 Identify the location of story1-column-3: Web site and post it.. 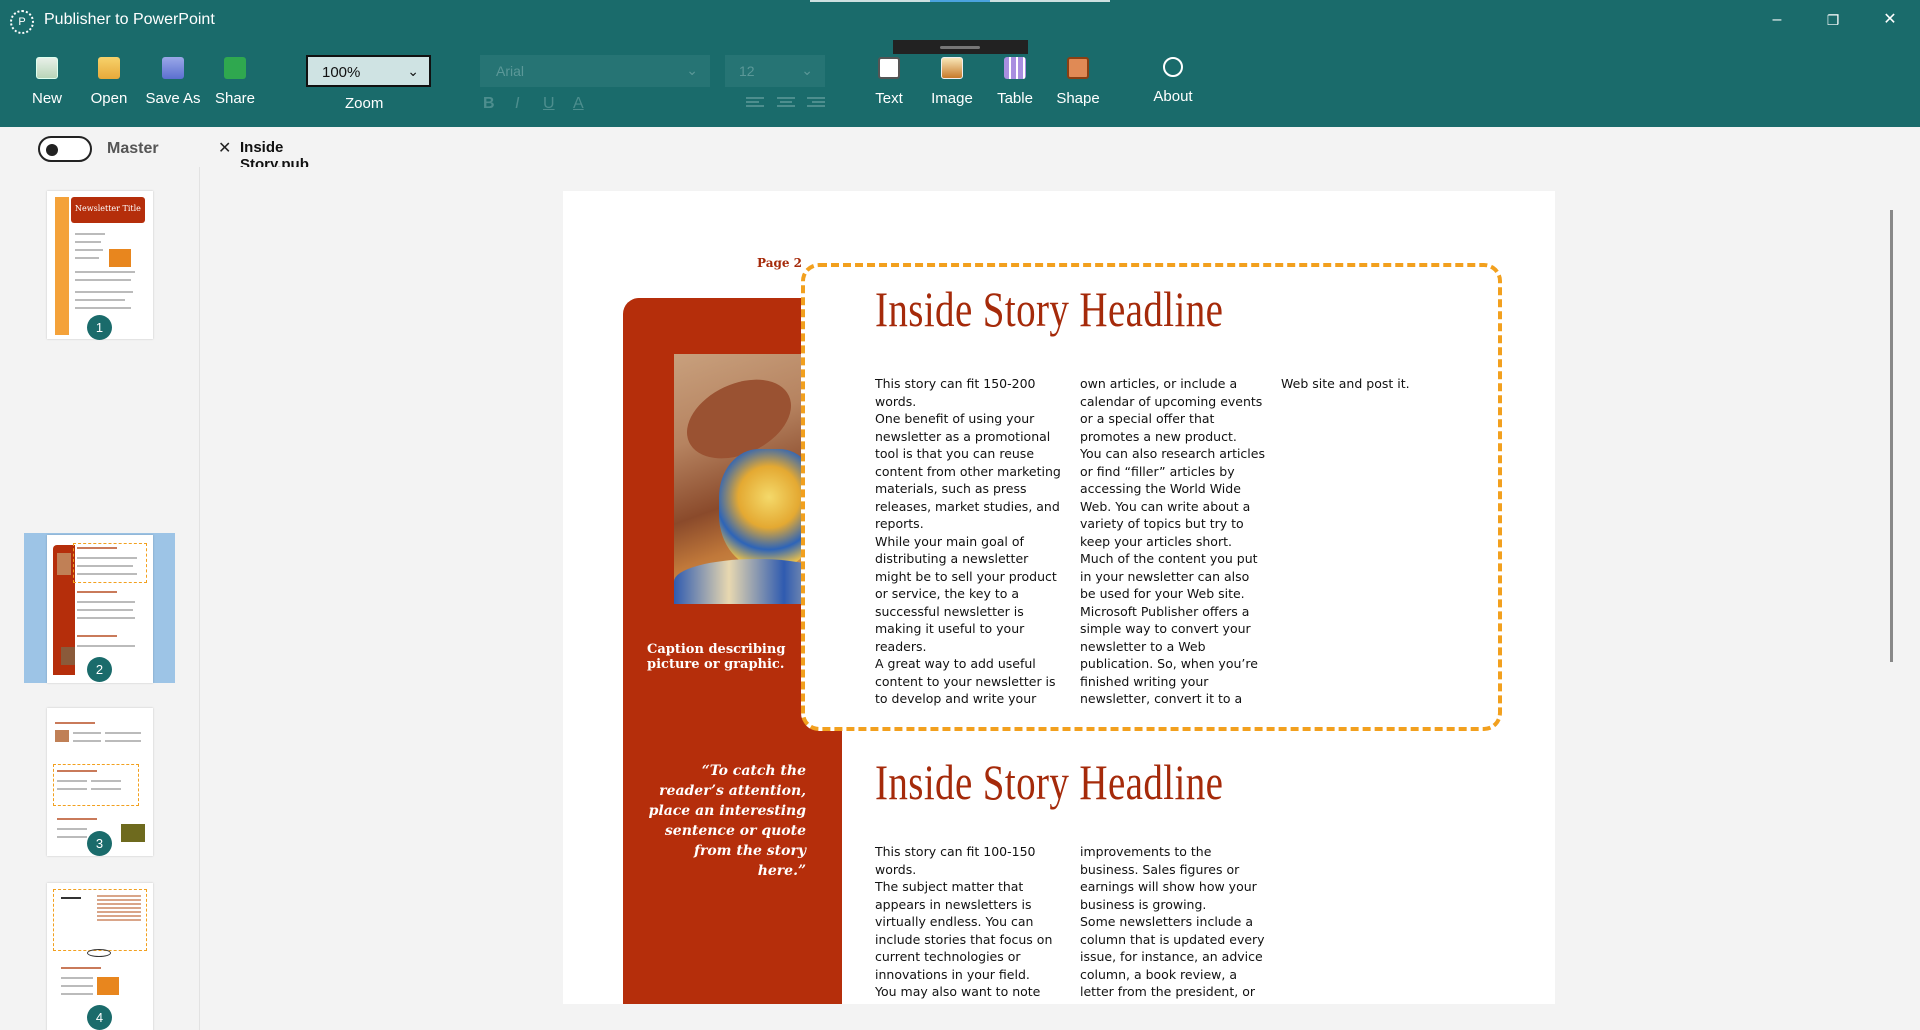
(1375, 384).